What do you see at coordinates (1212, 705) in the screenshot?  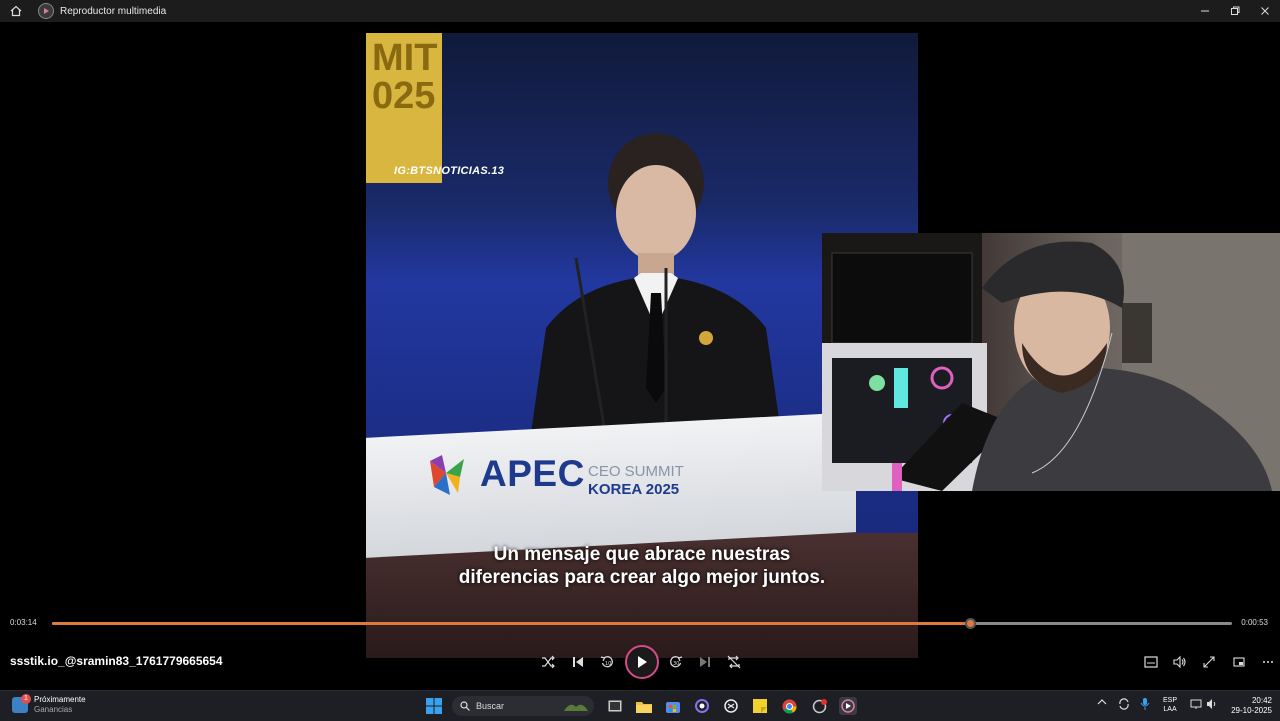 I see `speaker-icon` at bounding box center [1212, 705].